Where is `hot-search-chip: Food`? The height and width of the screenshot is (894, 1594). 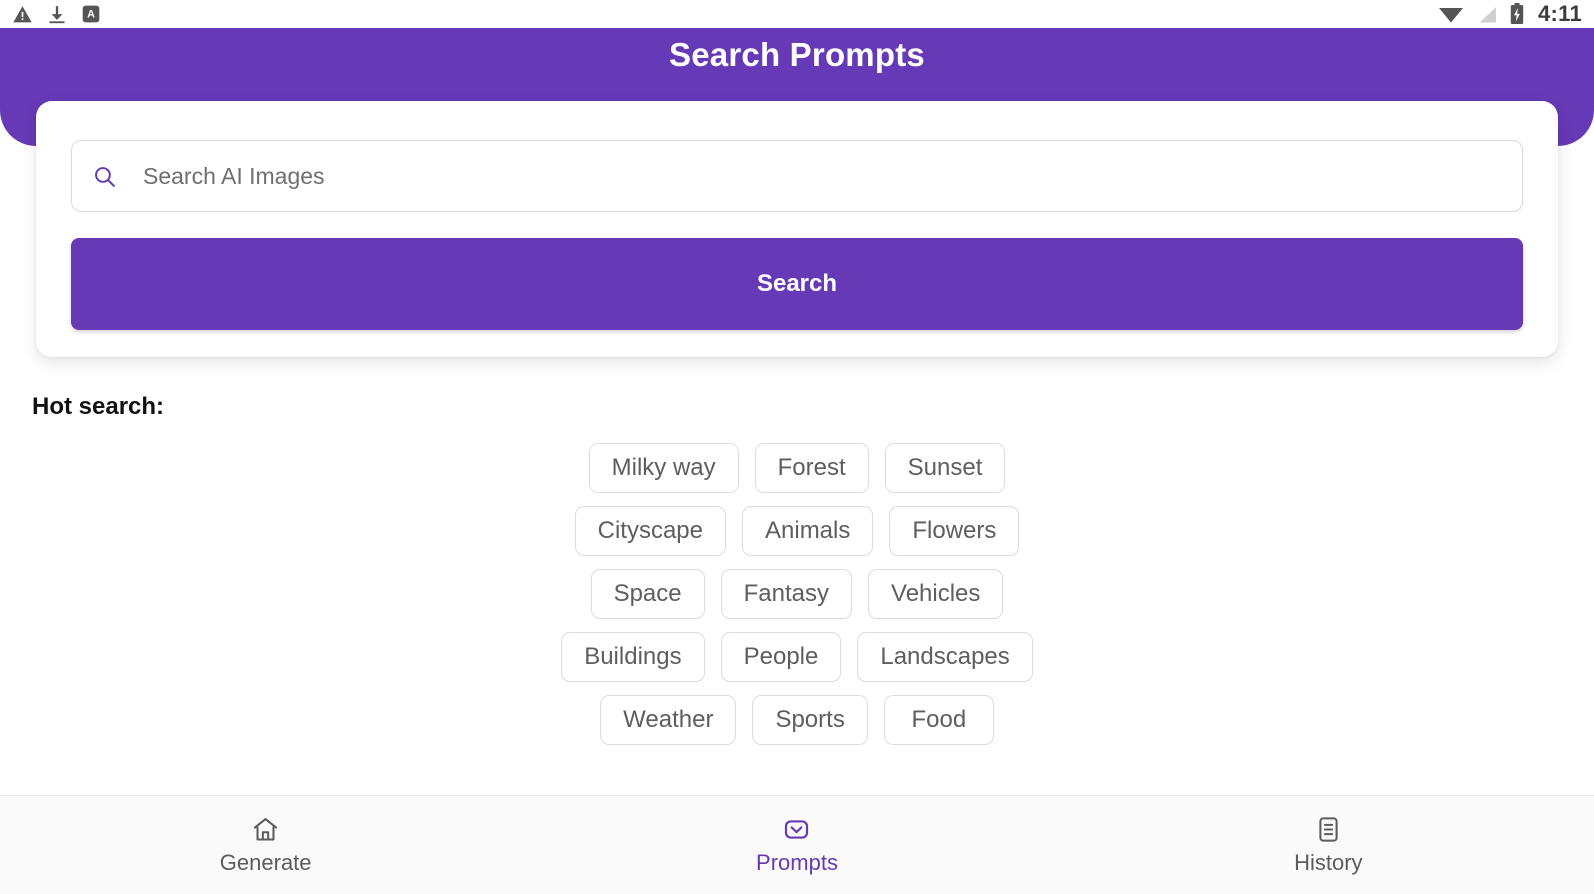
hot-search-chip: Food is located at coordinates (938, 720).